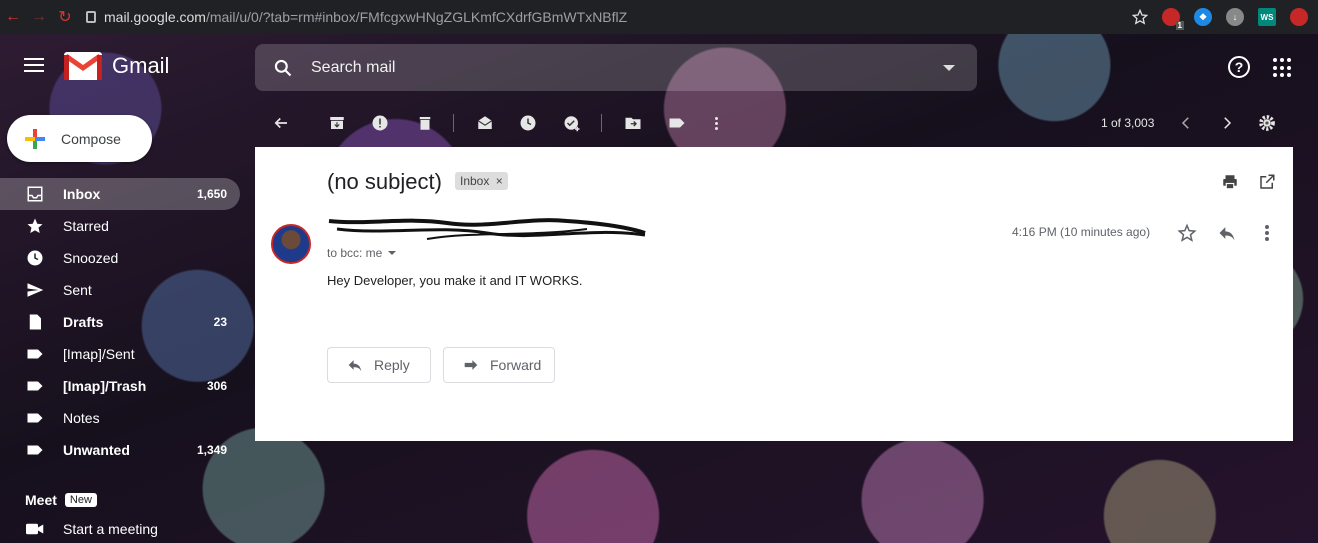  Describe the element at coordinates (211, 194) in the screenshot. I see `sidebar-item-count: 1,650` at that location.